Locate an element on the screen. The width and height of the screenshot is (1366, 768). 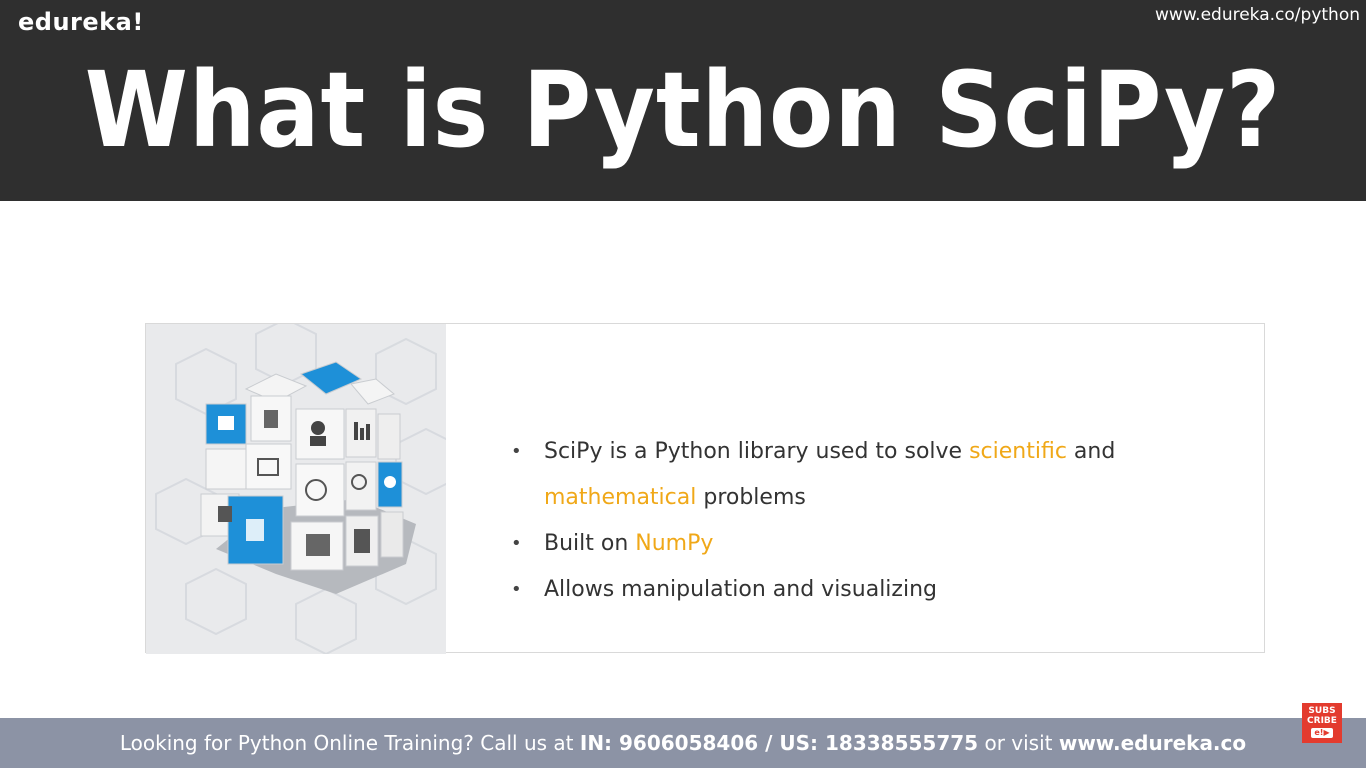
cube-illustration-svg is located at coordinates (300, 489).